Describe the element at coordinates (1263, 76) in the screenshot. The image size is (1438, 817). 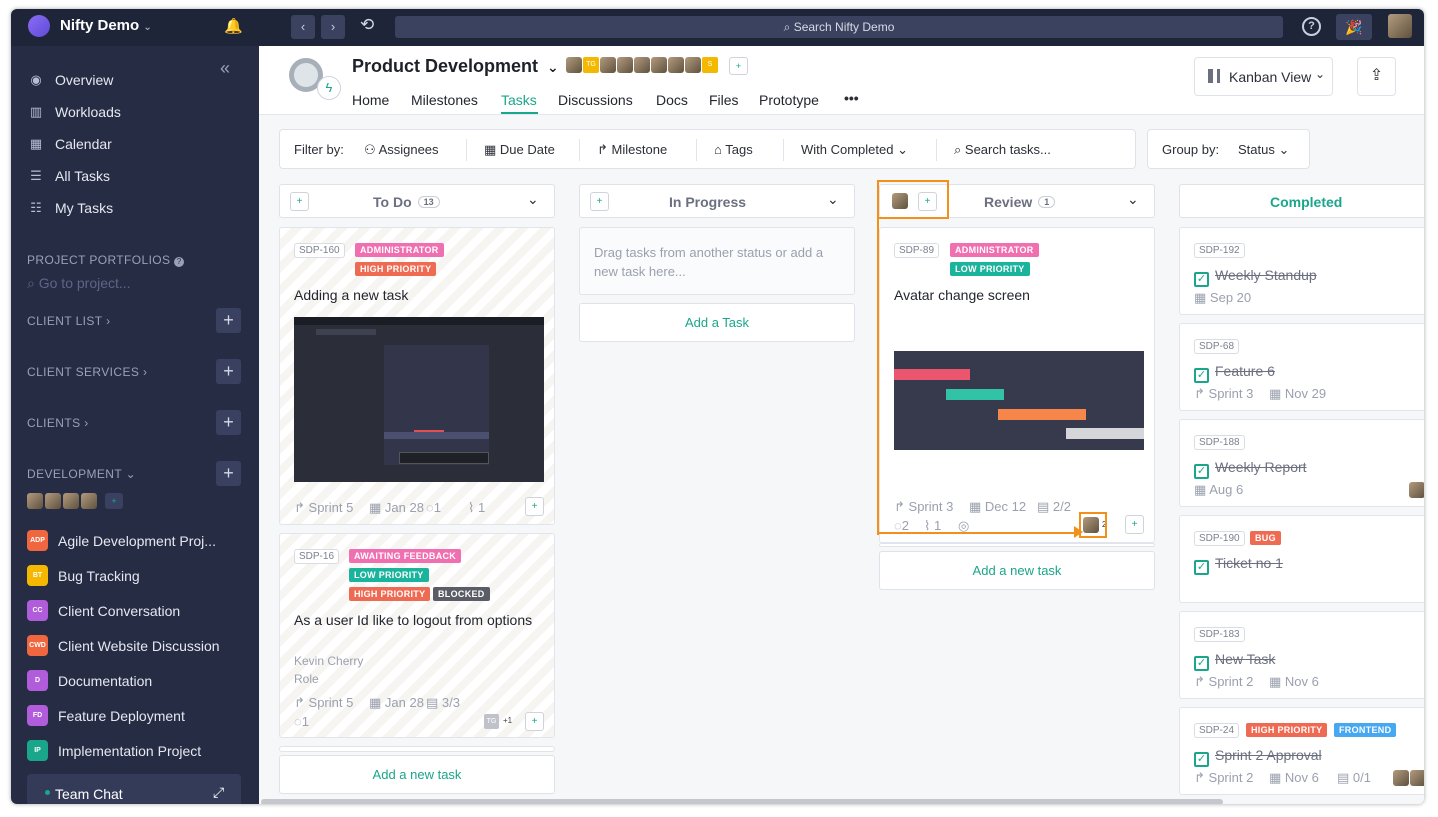
I see `view-switcher: Kanban View ⌄` at that location.